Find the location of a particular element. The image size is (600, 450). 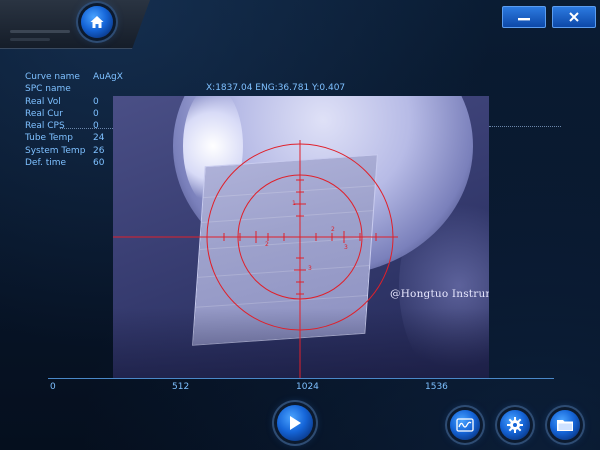

open-folder-button is located at coordinates (565, 425).